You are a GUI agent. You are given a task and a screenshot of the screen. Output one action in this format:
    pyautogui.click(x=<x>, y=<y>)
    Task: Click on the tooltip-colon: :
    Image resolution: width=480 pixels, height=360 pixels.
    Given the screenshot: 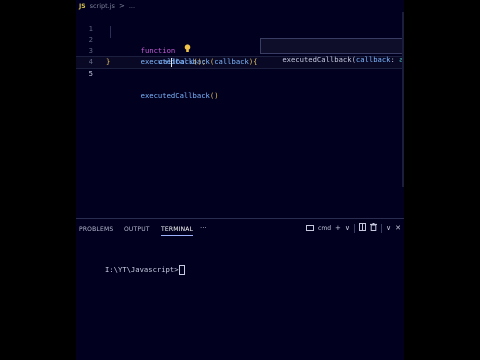 What is the action you would take?
    pyautogui.click(x=395, y=59)
    